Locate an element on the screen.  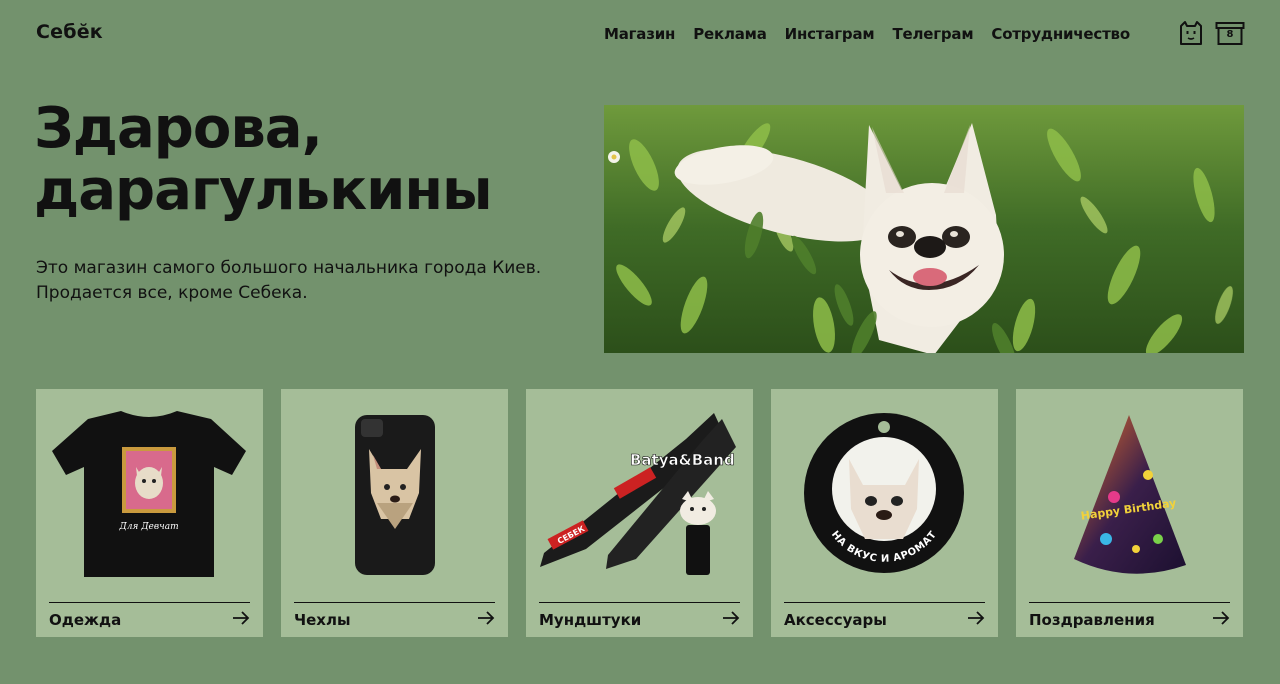
badge-image: НА ВКУС И АРОМАТ is located at coordinates (884, 493).